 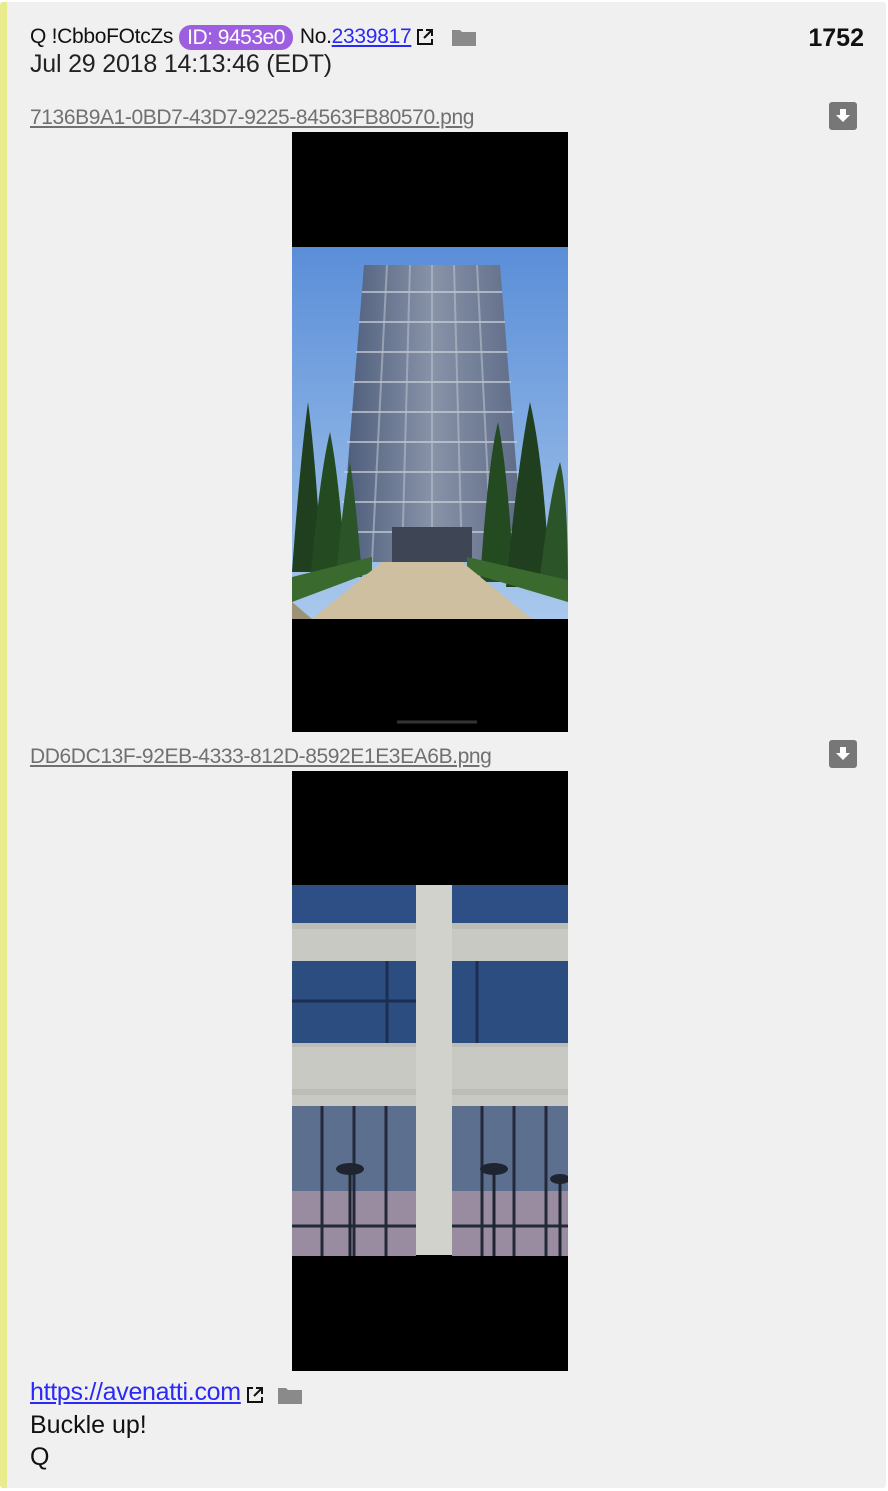 I want to click on message-signature: Q, so click(x=40, y=1457).